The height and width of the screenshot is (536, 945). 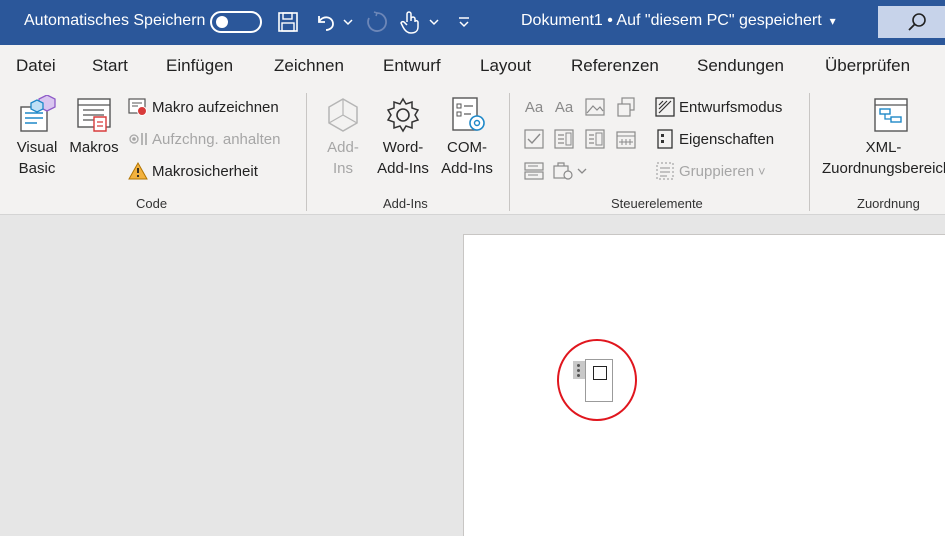 I want to click on search-box, so click(x=911, y=22).